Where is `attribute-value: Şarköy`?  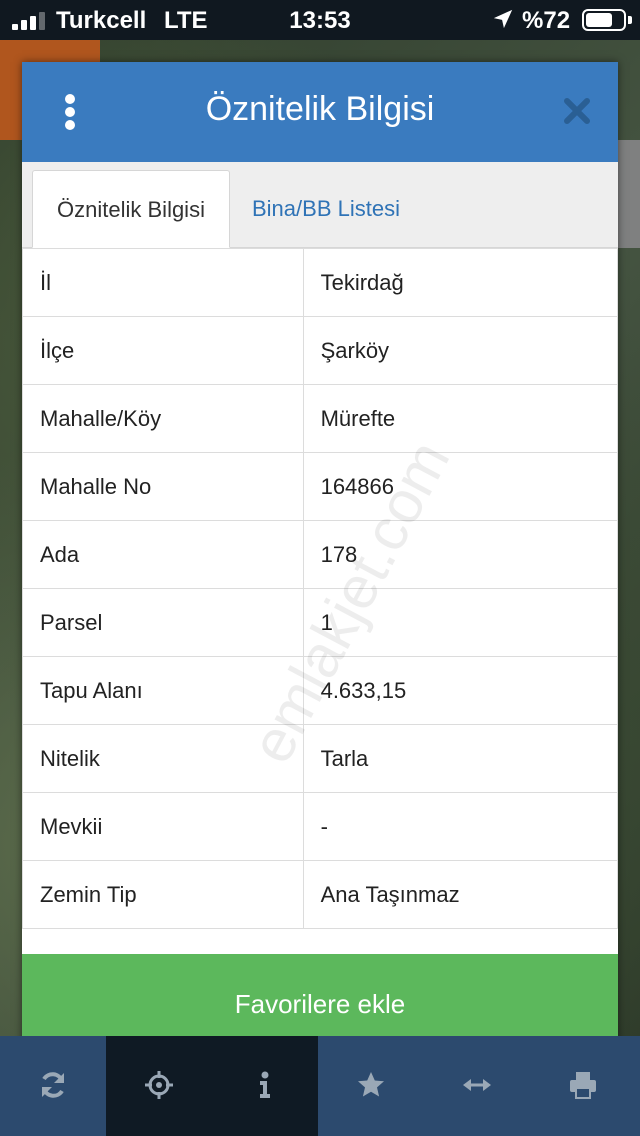
attribute-value: Şarköy is located at coordinates (460, 350).